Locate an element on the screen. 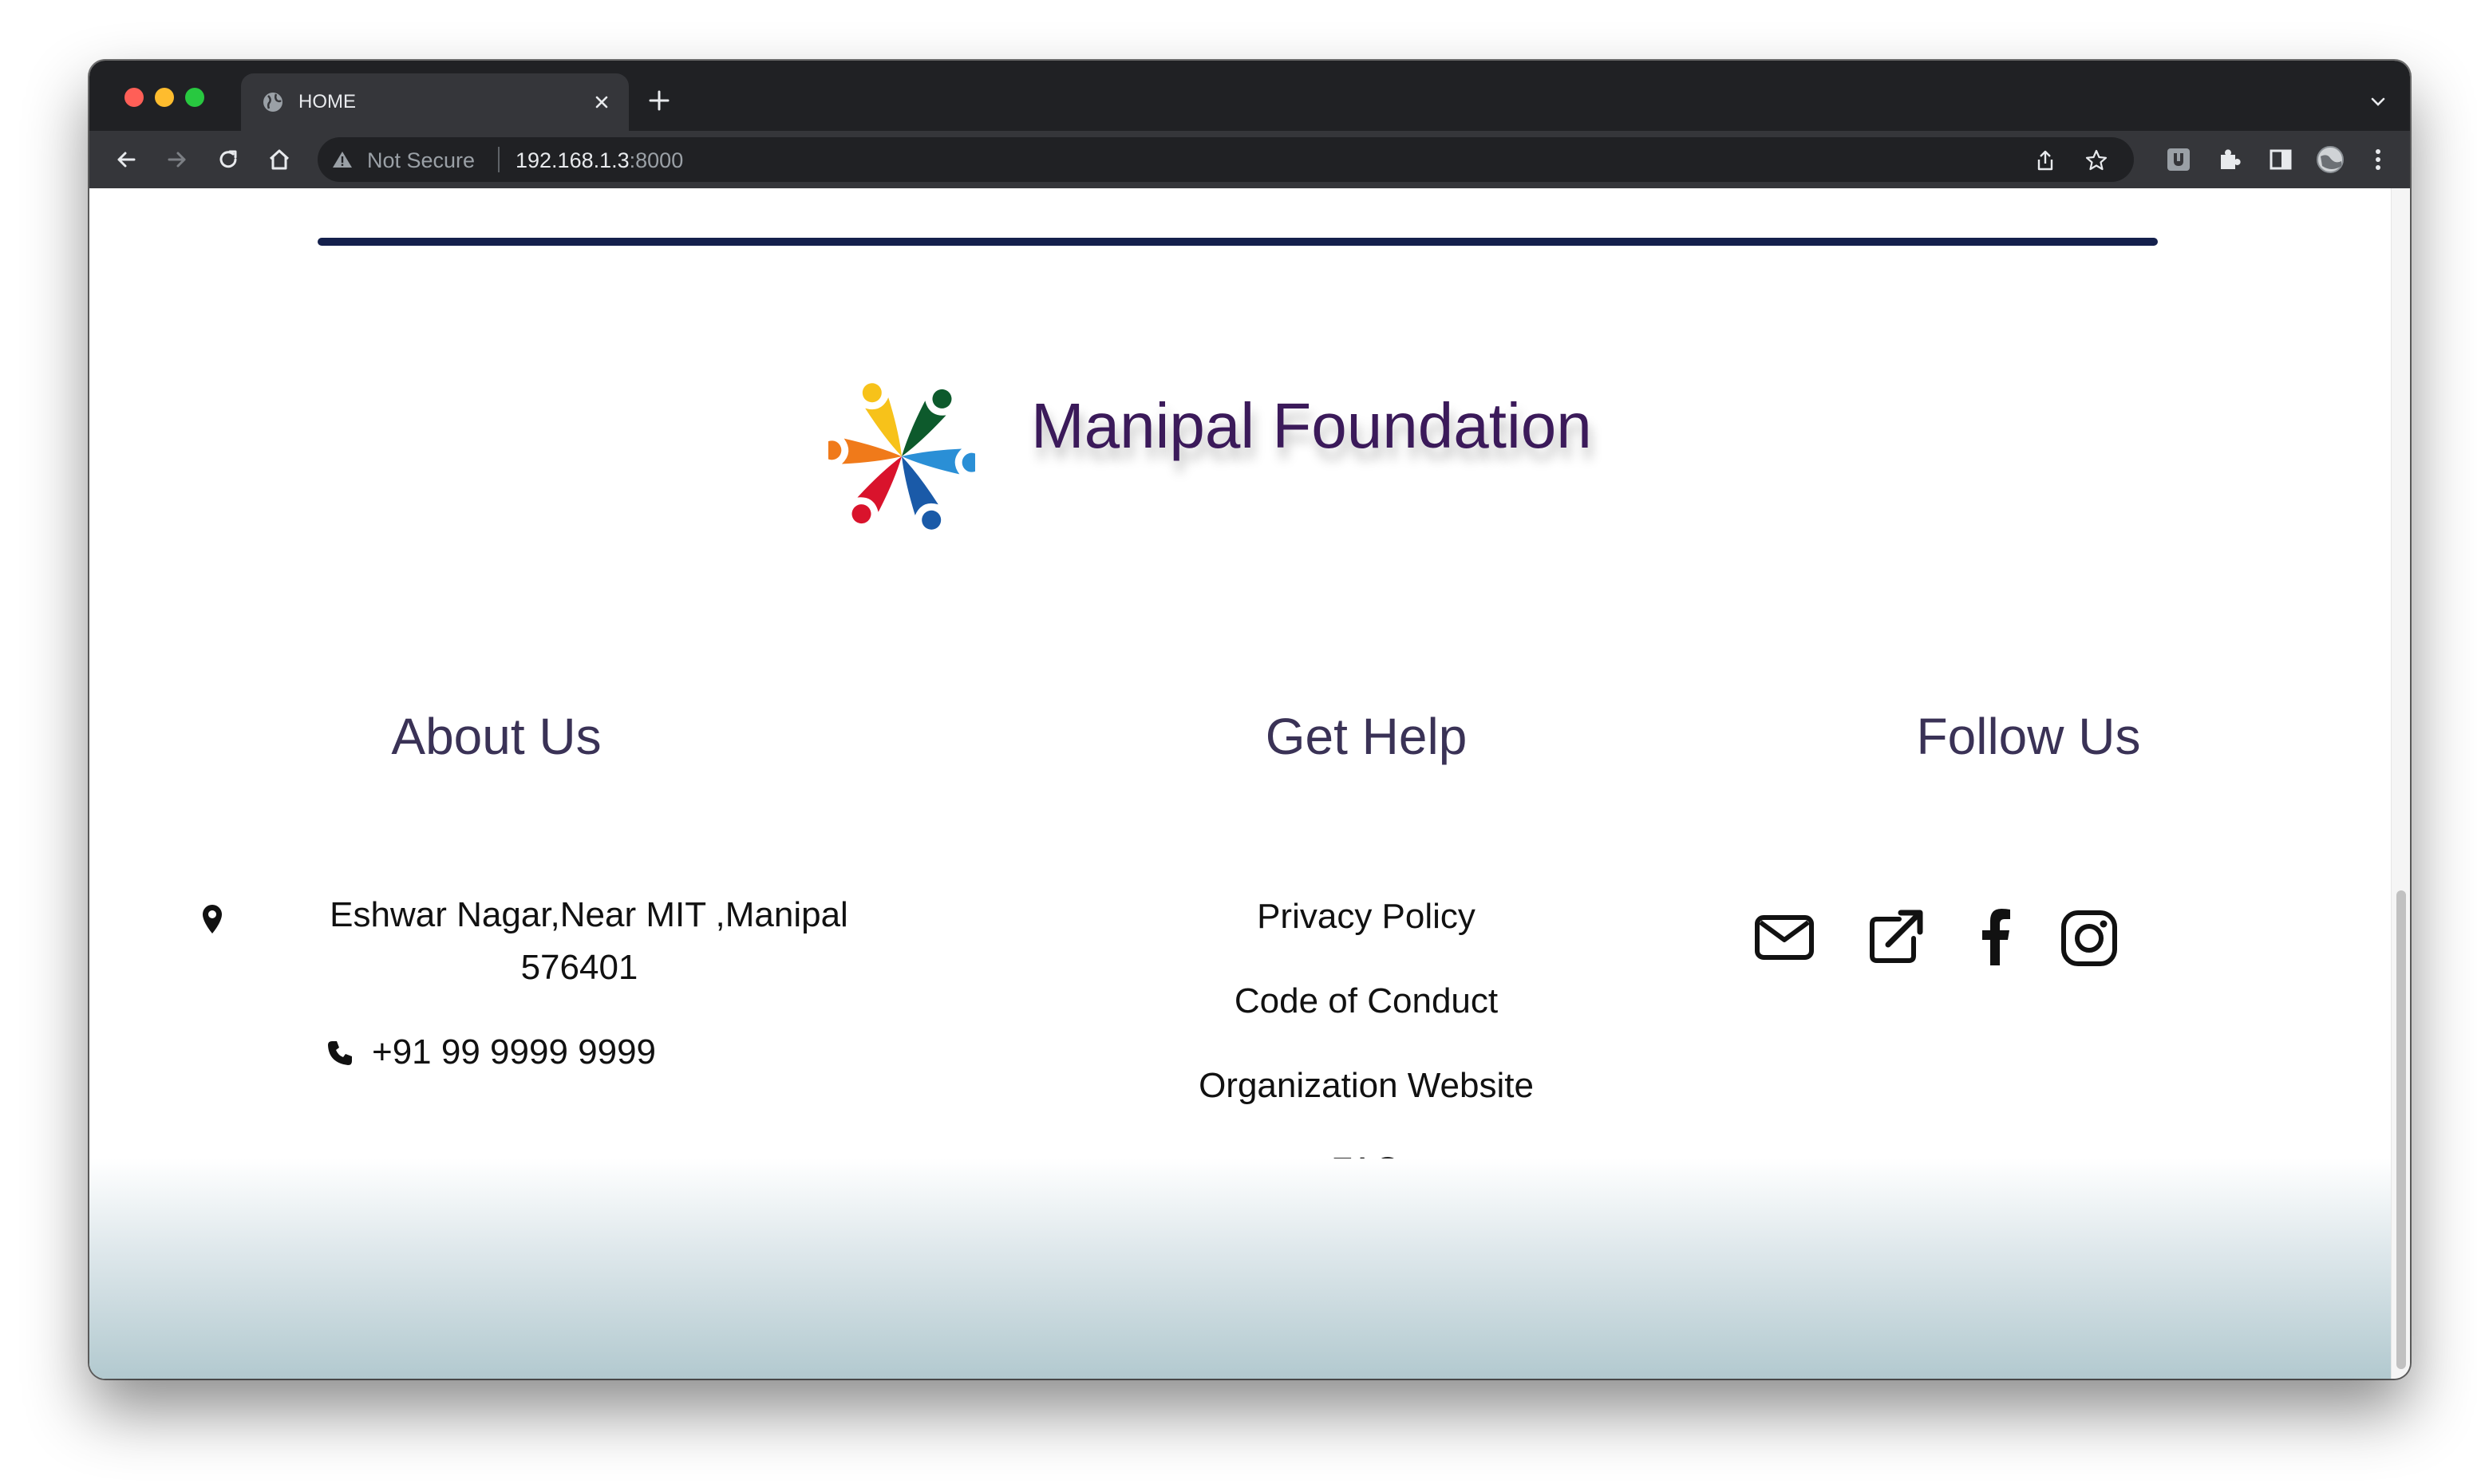  maximize-window-button is located at coordinates (194, 97).